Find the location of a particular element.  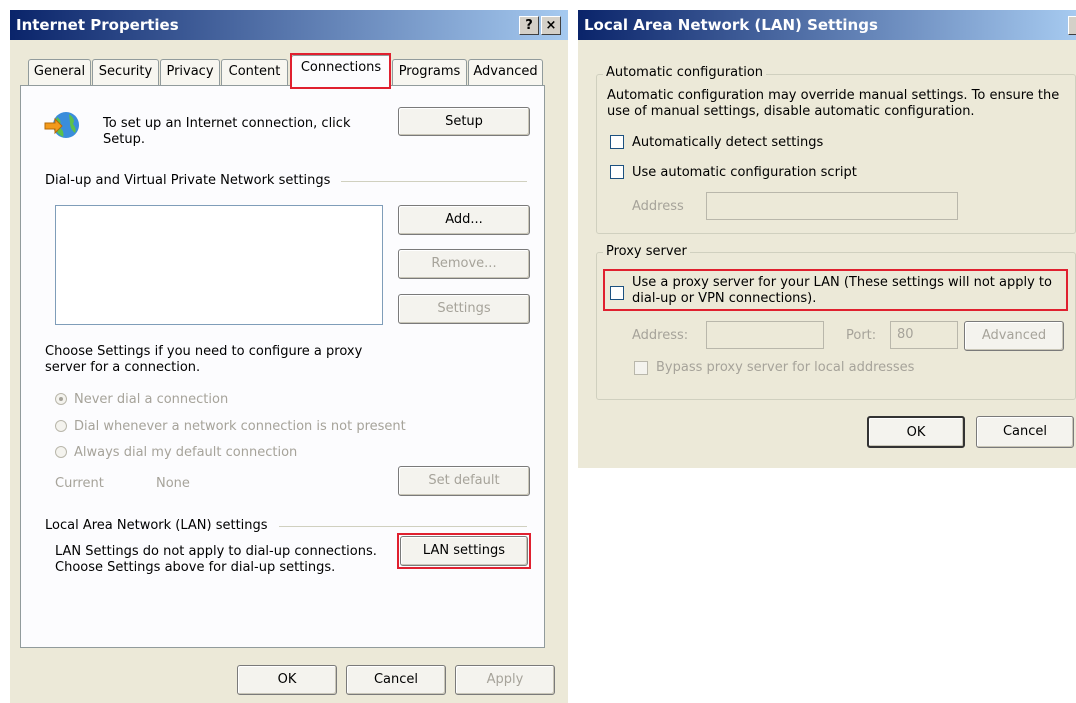

automatic-configuration-label: Automatic configuration is located at coordinates (685, 72).